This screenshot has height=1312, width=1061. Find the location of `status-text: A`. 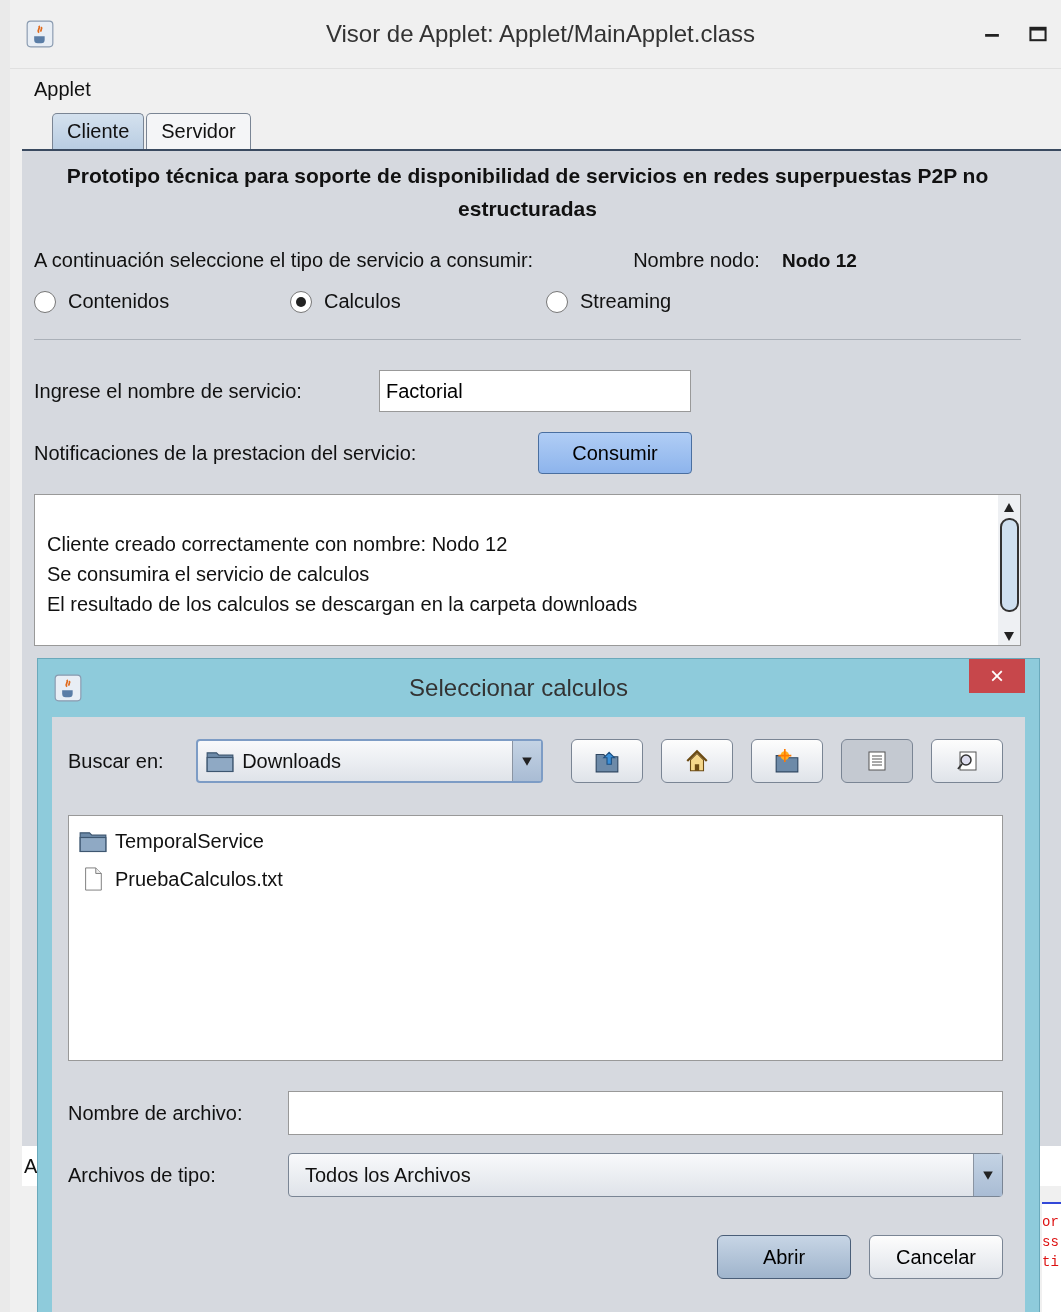

status-text: A is located at coordinates (31, 1166).